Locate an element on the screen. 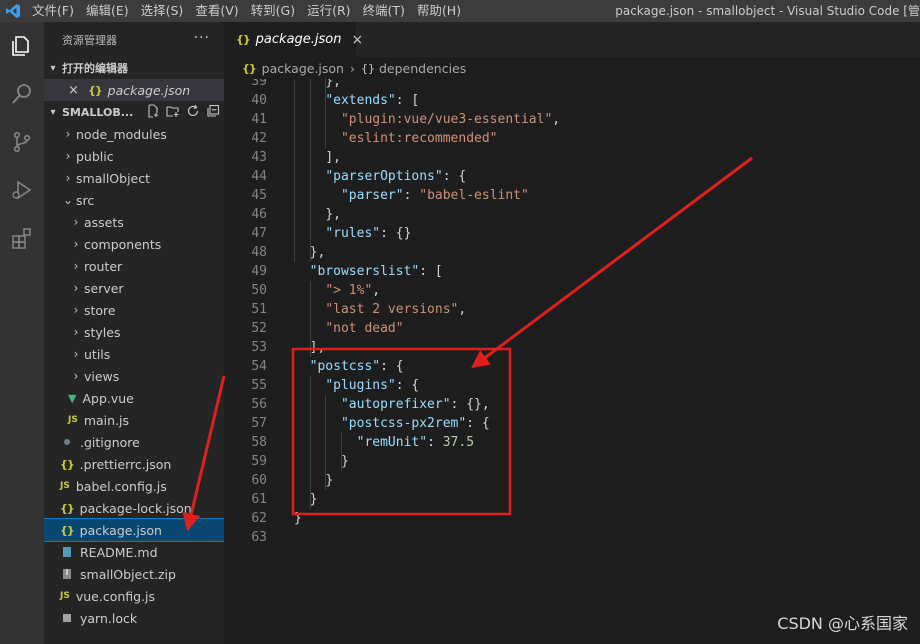  code-text: ], is located at coordinates (318, 347).